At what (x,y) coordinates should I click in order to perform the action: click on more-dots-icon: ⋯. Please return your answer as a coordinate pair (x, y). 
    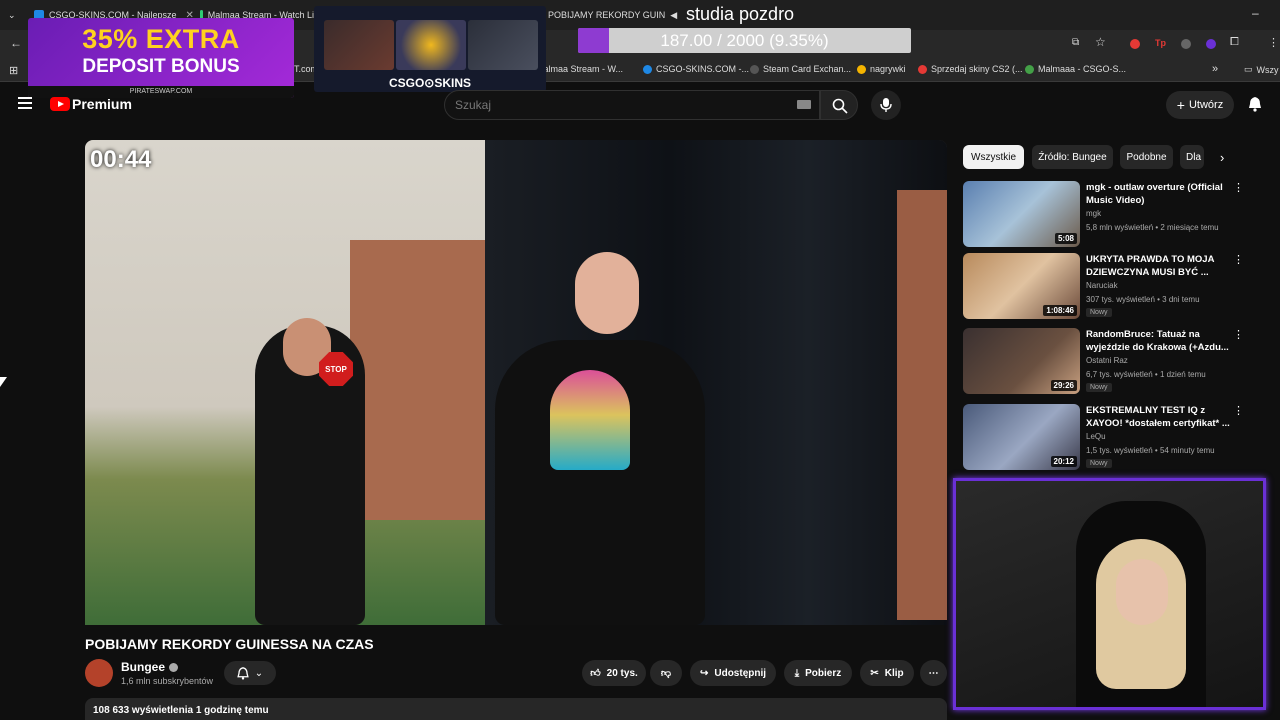
    Looking at the image, I should click on (933, 673).